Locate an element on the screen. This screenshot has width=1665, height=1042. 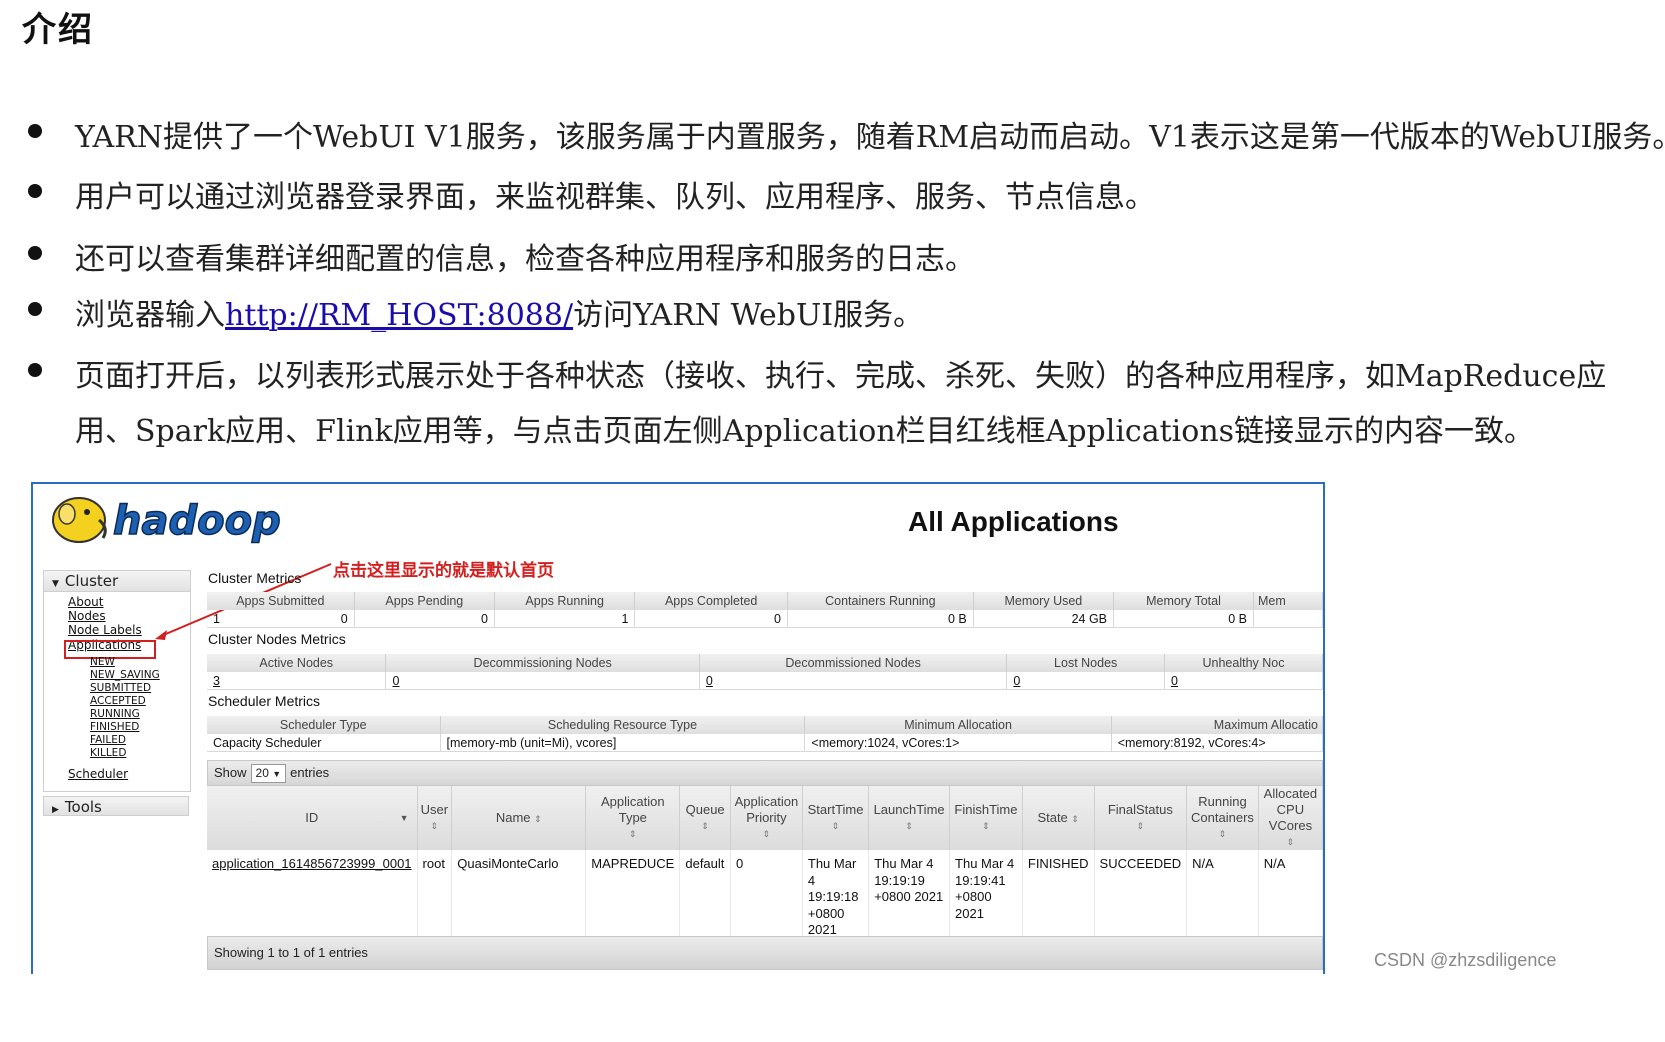
watermark: CSDN @zhzsdiligence is located at coordinates (1465, 960).